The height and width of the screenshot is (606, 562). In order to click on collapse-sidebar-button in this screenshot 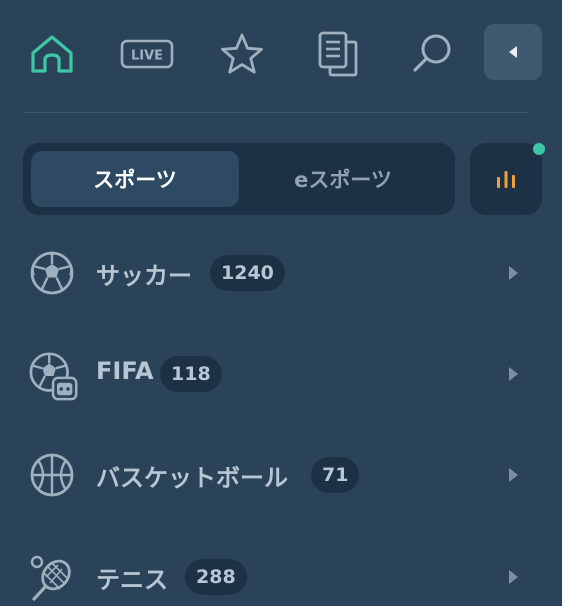, I will do `click(513, 52)`.